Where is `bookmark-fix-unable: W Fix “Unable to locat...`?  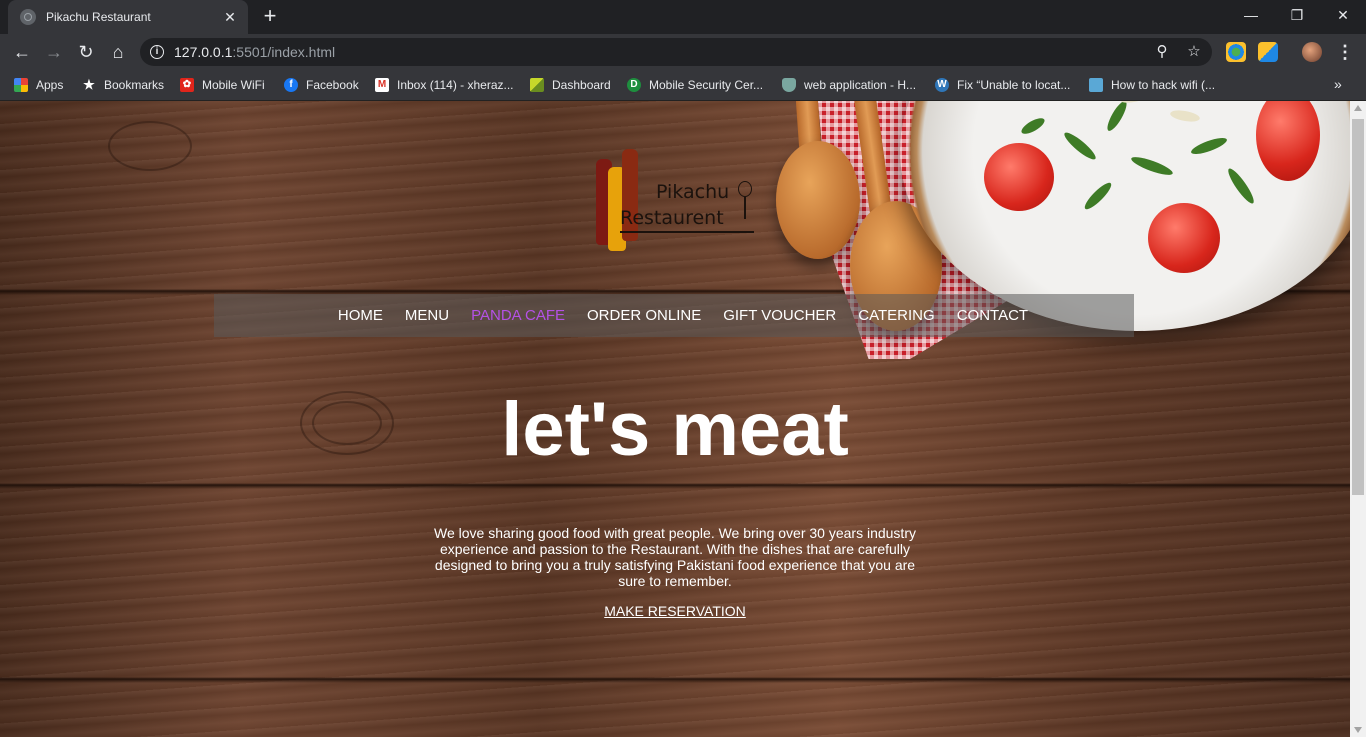 bookmark-fix-unable: W Fix “Unable to locat... is located at coordinates (1002, 85).